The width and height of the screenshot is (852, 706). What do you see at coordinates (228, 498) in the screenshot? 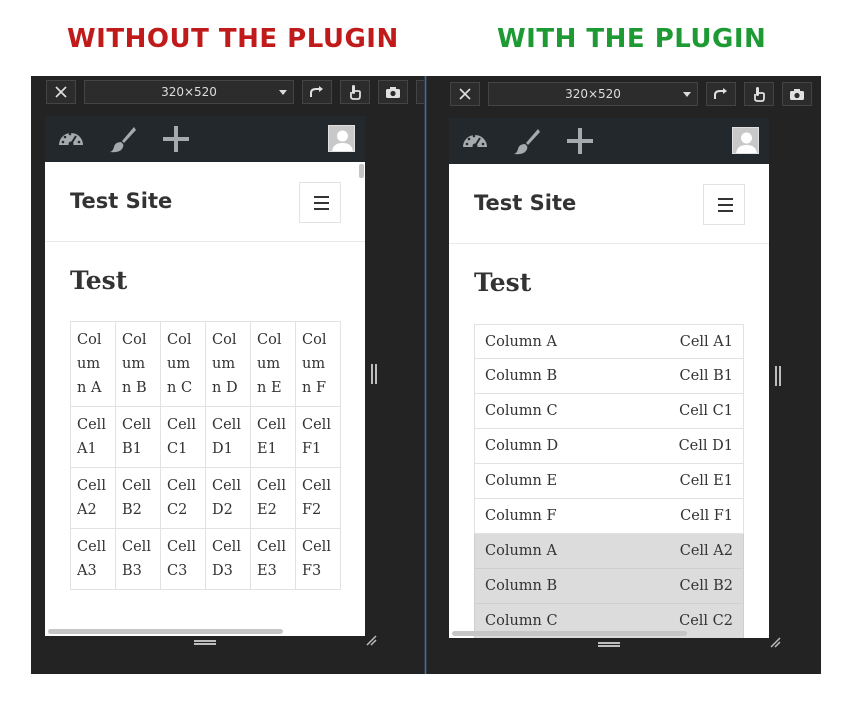
I see `table-cell: Cell D2` at bounding box center [228, 498].